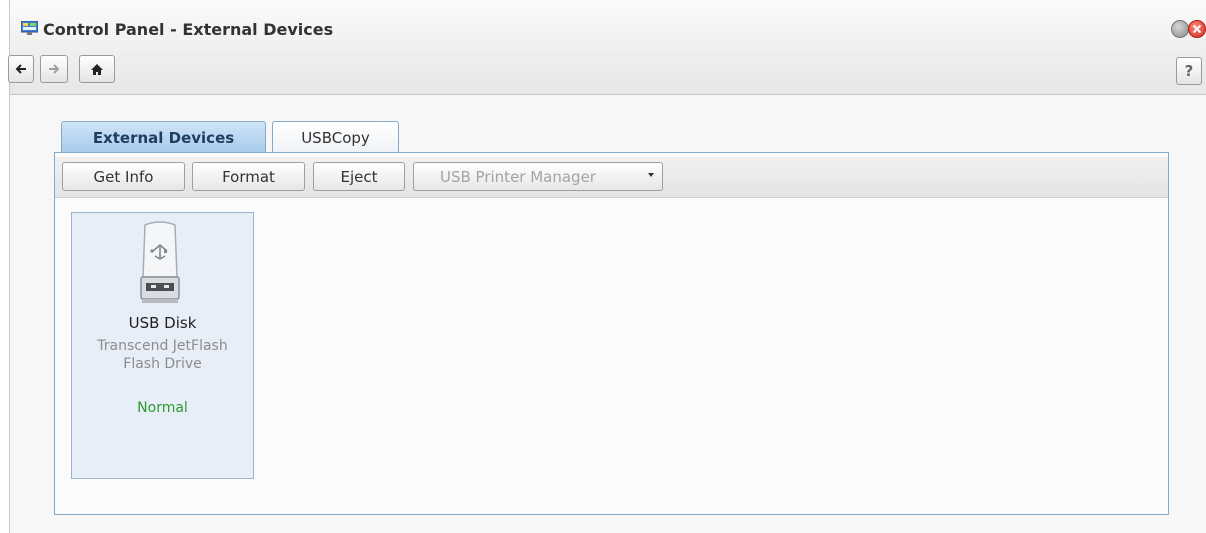 The height and width of the screenshot is (533, 1206). Describe the element at coordinates (162, 408) in the screenshot. I see `device-status: Normal` at that location.